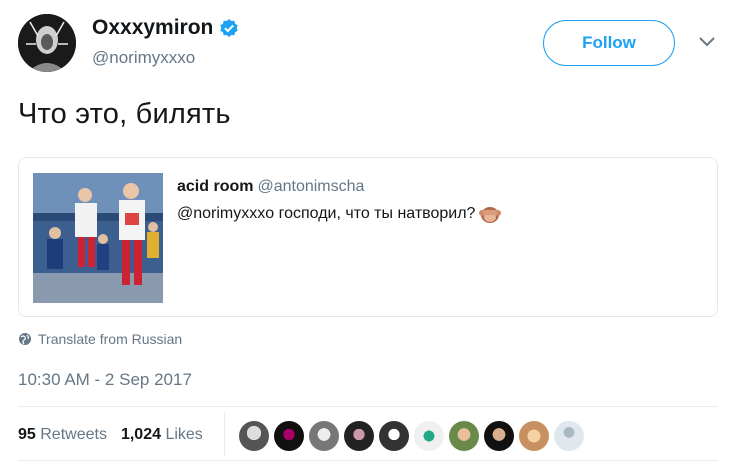 The width and height of the screenshot is (730, 466). What do you see at coordinates (310, 186) in the screenshot?
I see `quoted-author-handle: @antonimscha` at bounding box center [310, 186].